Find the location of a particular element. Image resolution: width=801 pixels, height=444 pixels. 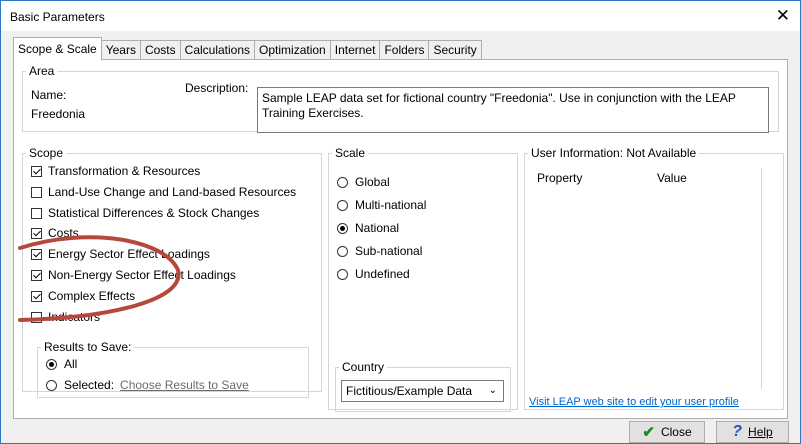

scale-option-label: Global is located at coordinates (372, 182).